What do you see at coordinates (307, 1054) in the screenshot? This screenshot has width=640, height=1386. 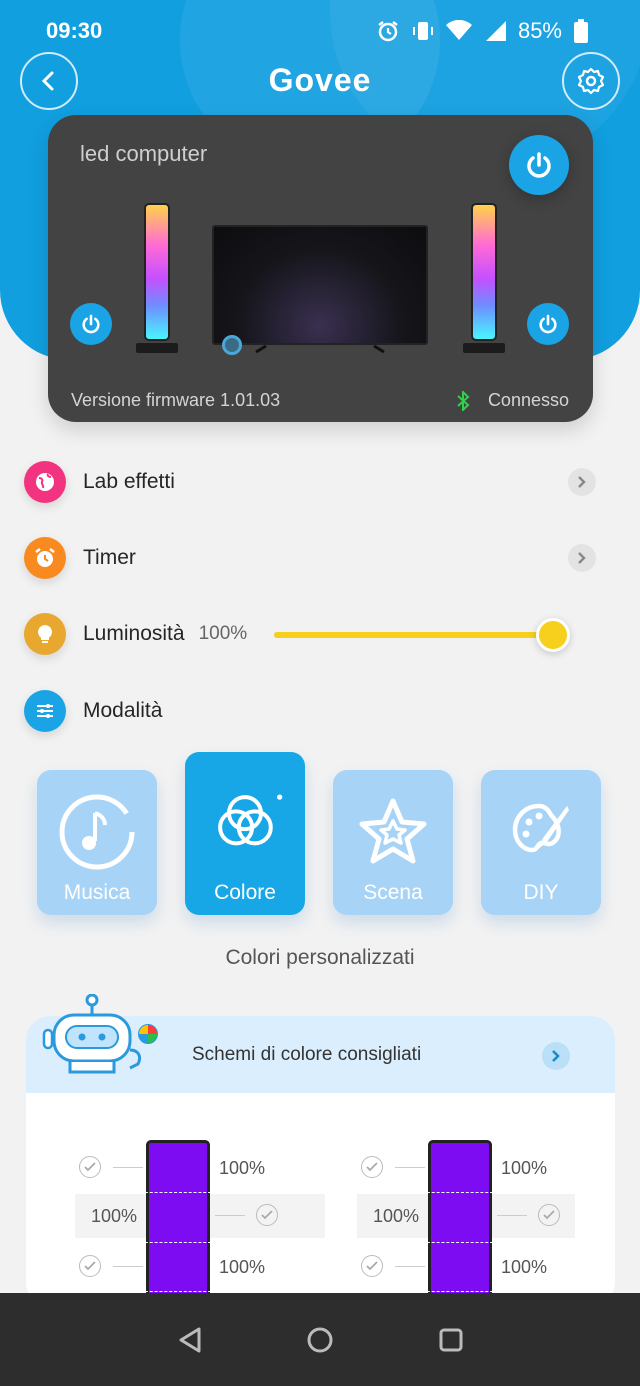 I see `recommended-title: Schemi di colore consigliati` at bounding box center [307, 1054].